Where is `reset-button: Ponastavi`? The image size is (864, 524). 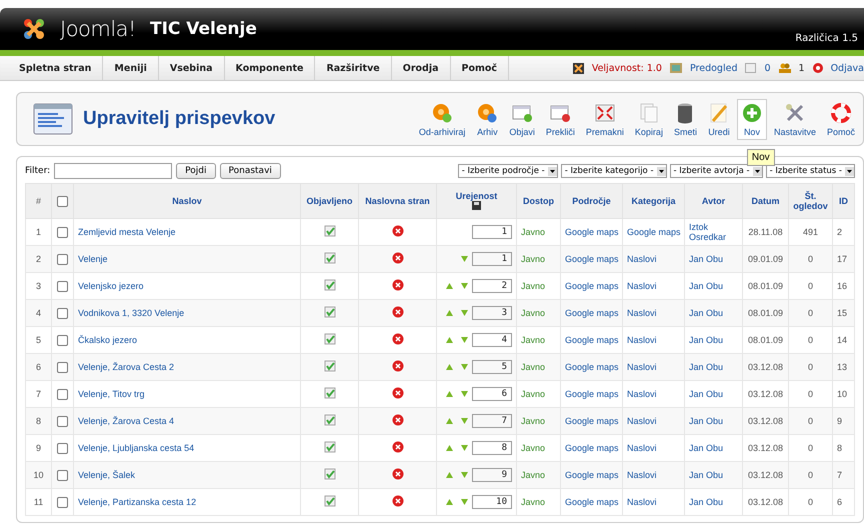
reset-button: Ponastavi is located at coordinates (250, 171).